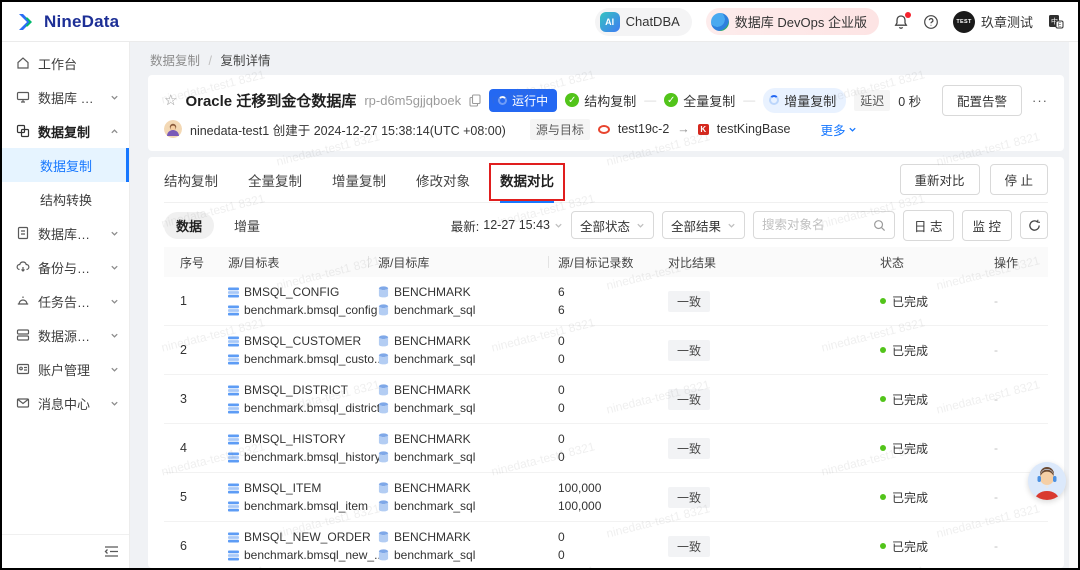  I want to click on tab-modify-objects: 修改对象, so click(443, 180).